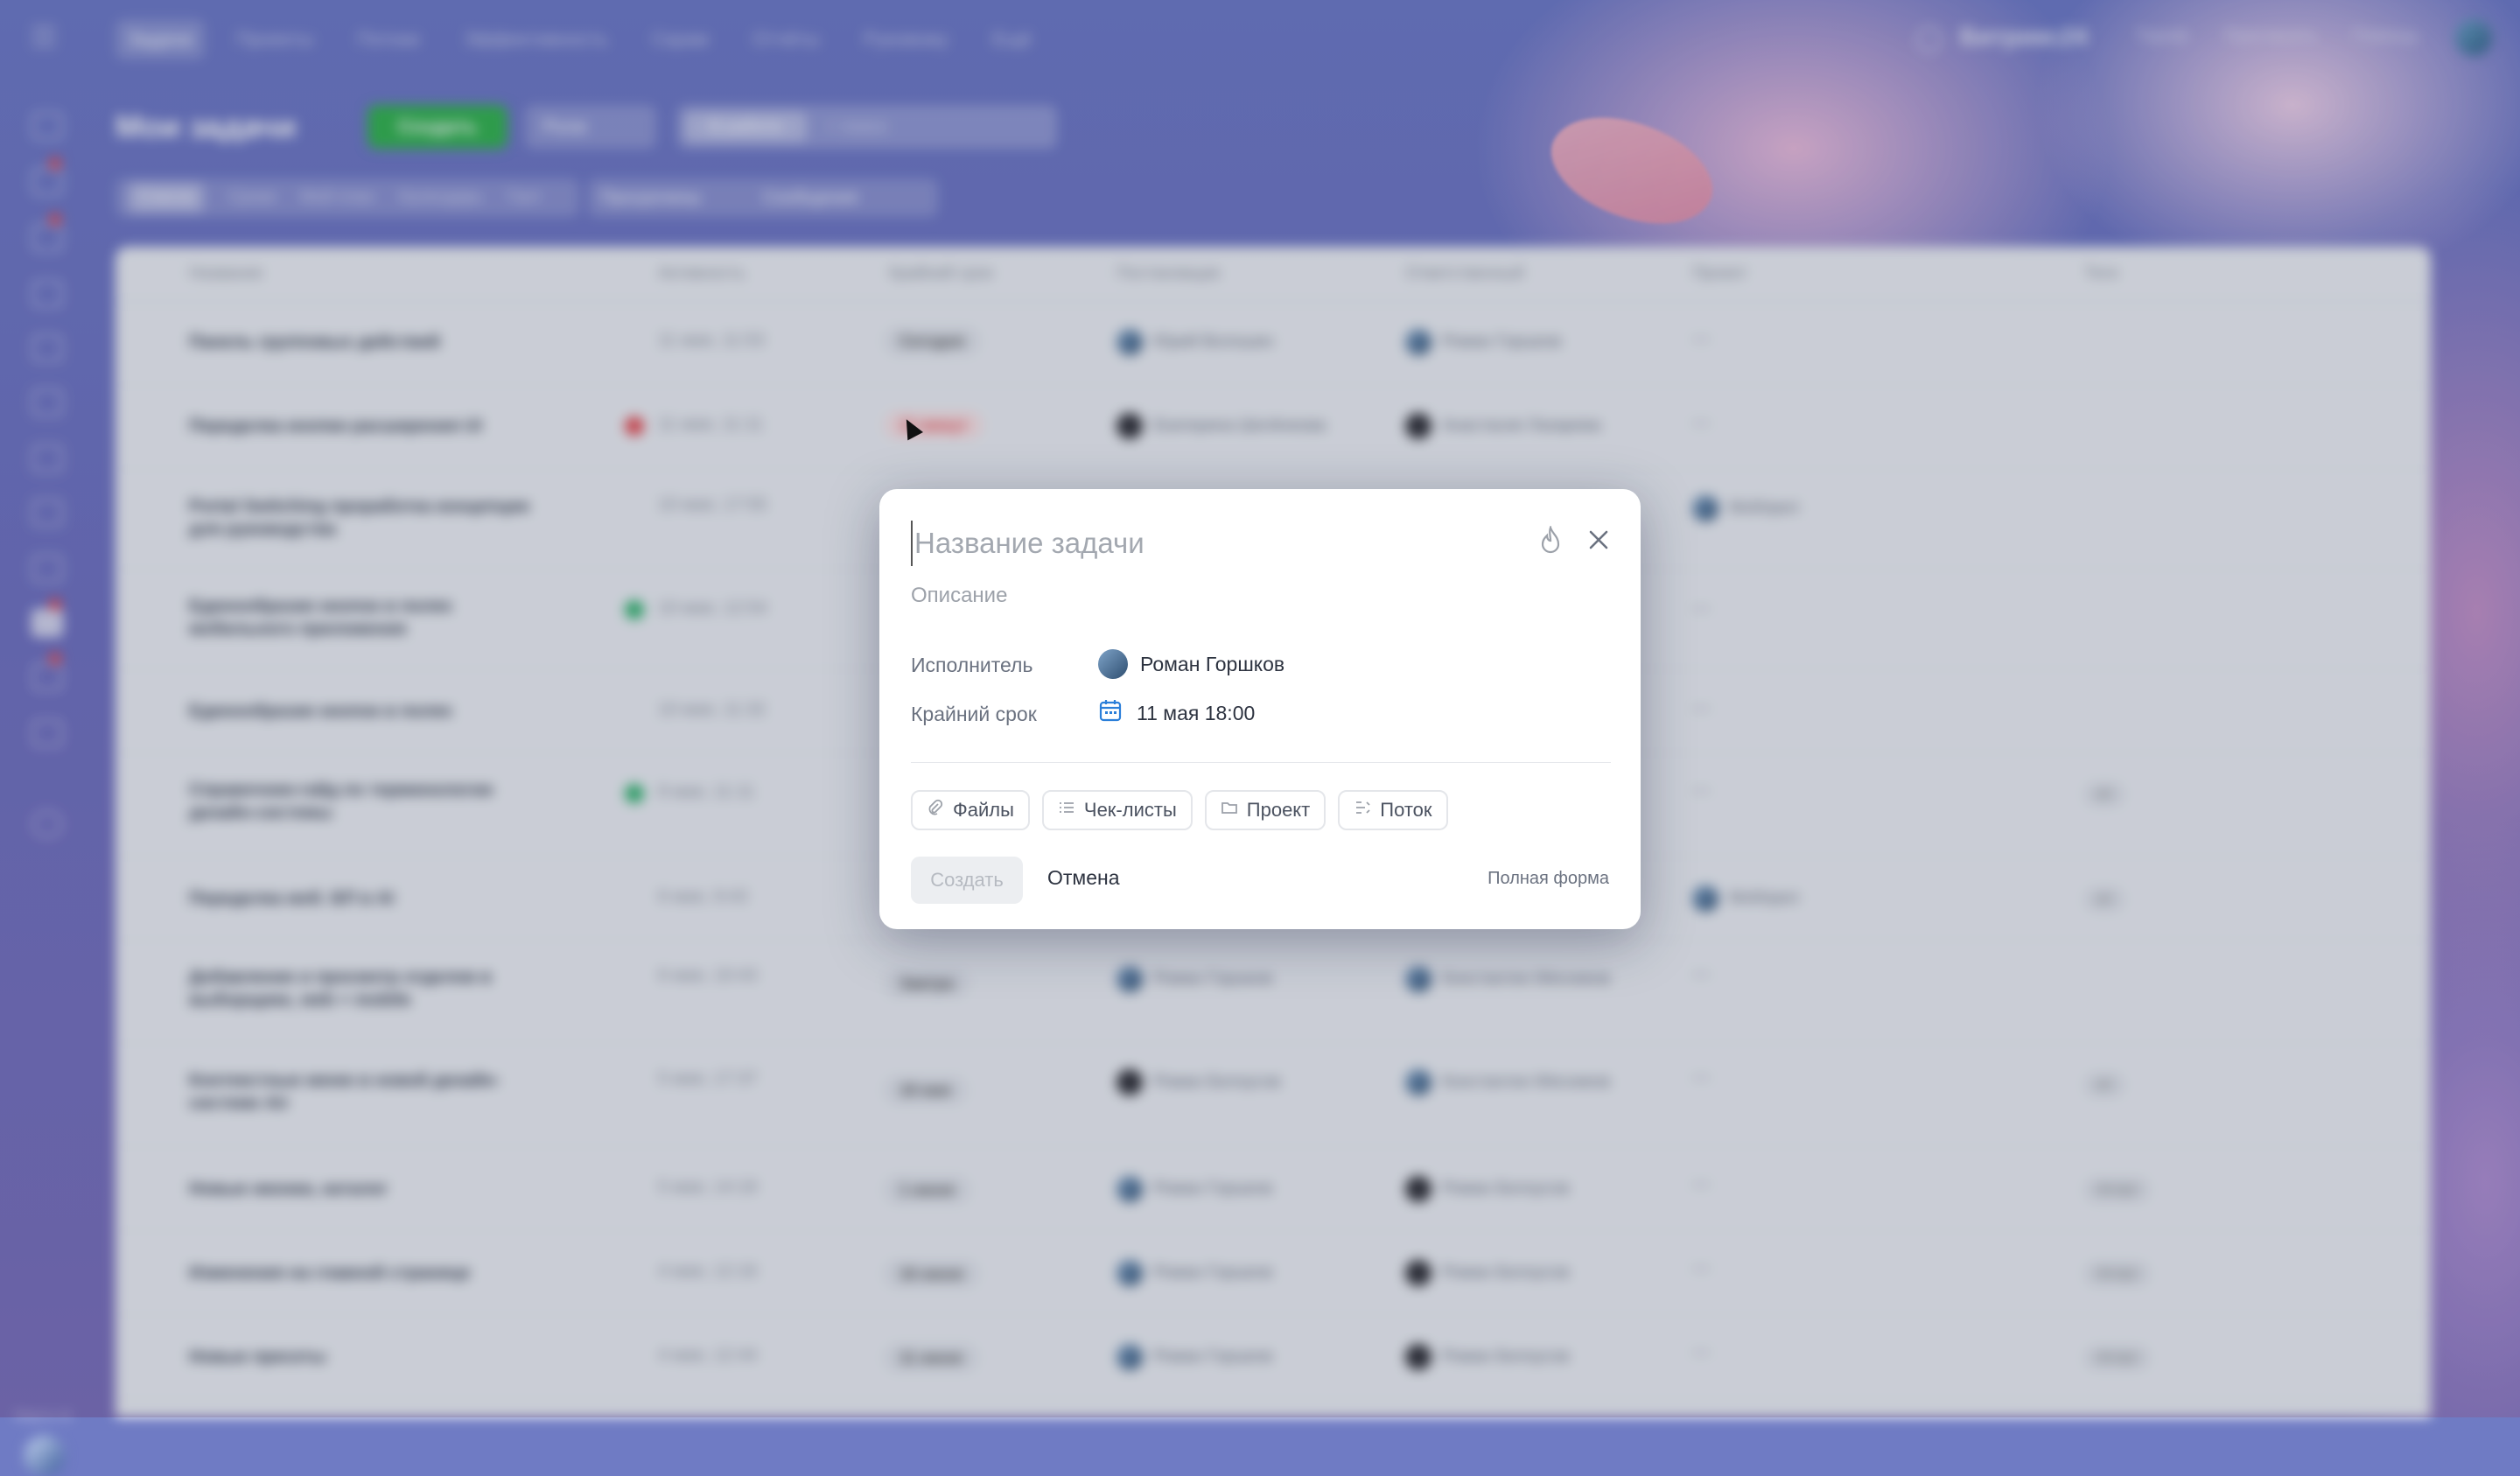  I want to click on project-button: Проект, so click(1265, 810).